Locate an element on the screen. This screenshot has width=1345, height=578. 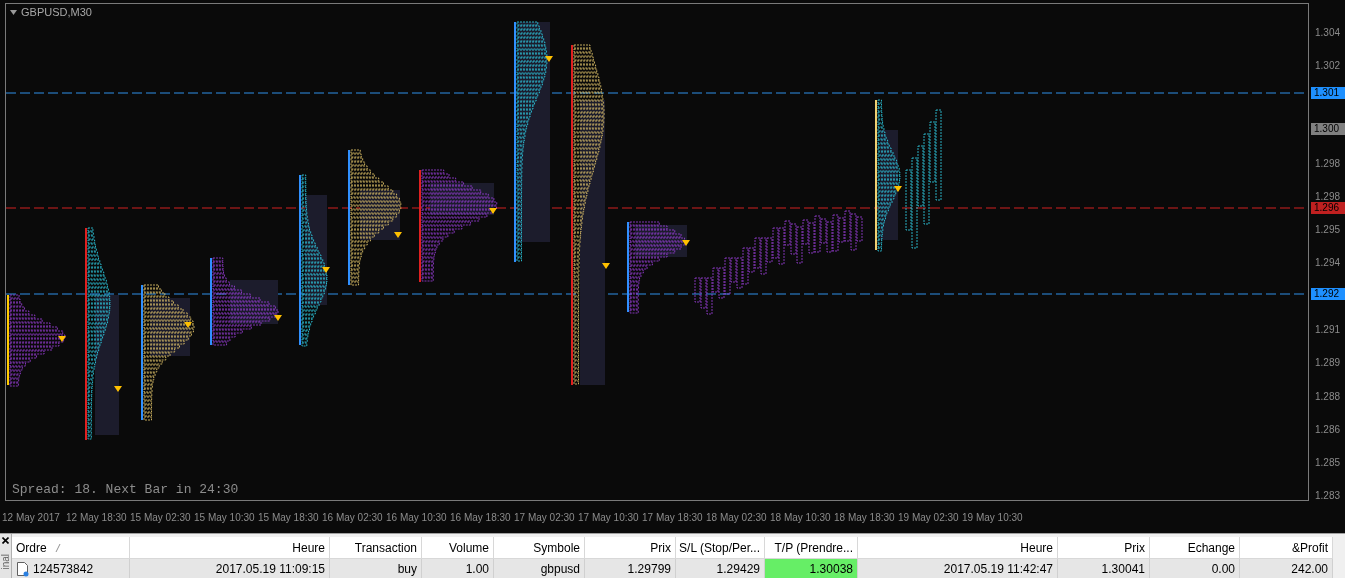
current-price-badge: 1.292 is located at coordinates (1328, 294).